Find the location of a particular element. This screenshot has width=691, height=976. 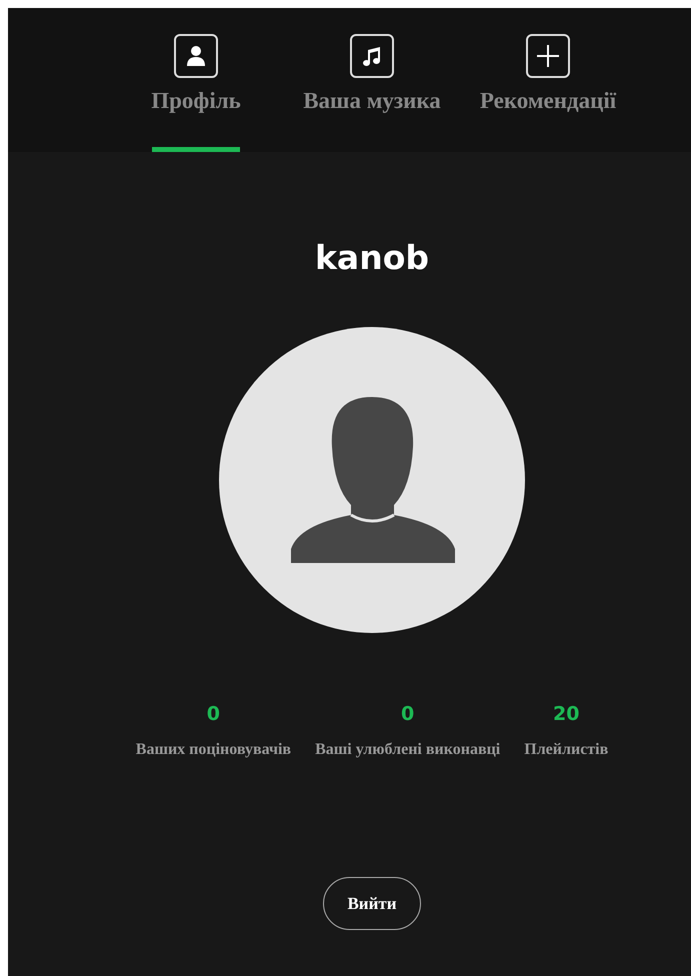

stat-label: Ваших поціновувачів is located at coordinates (214, 750).